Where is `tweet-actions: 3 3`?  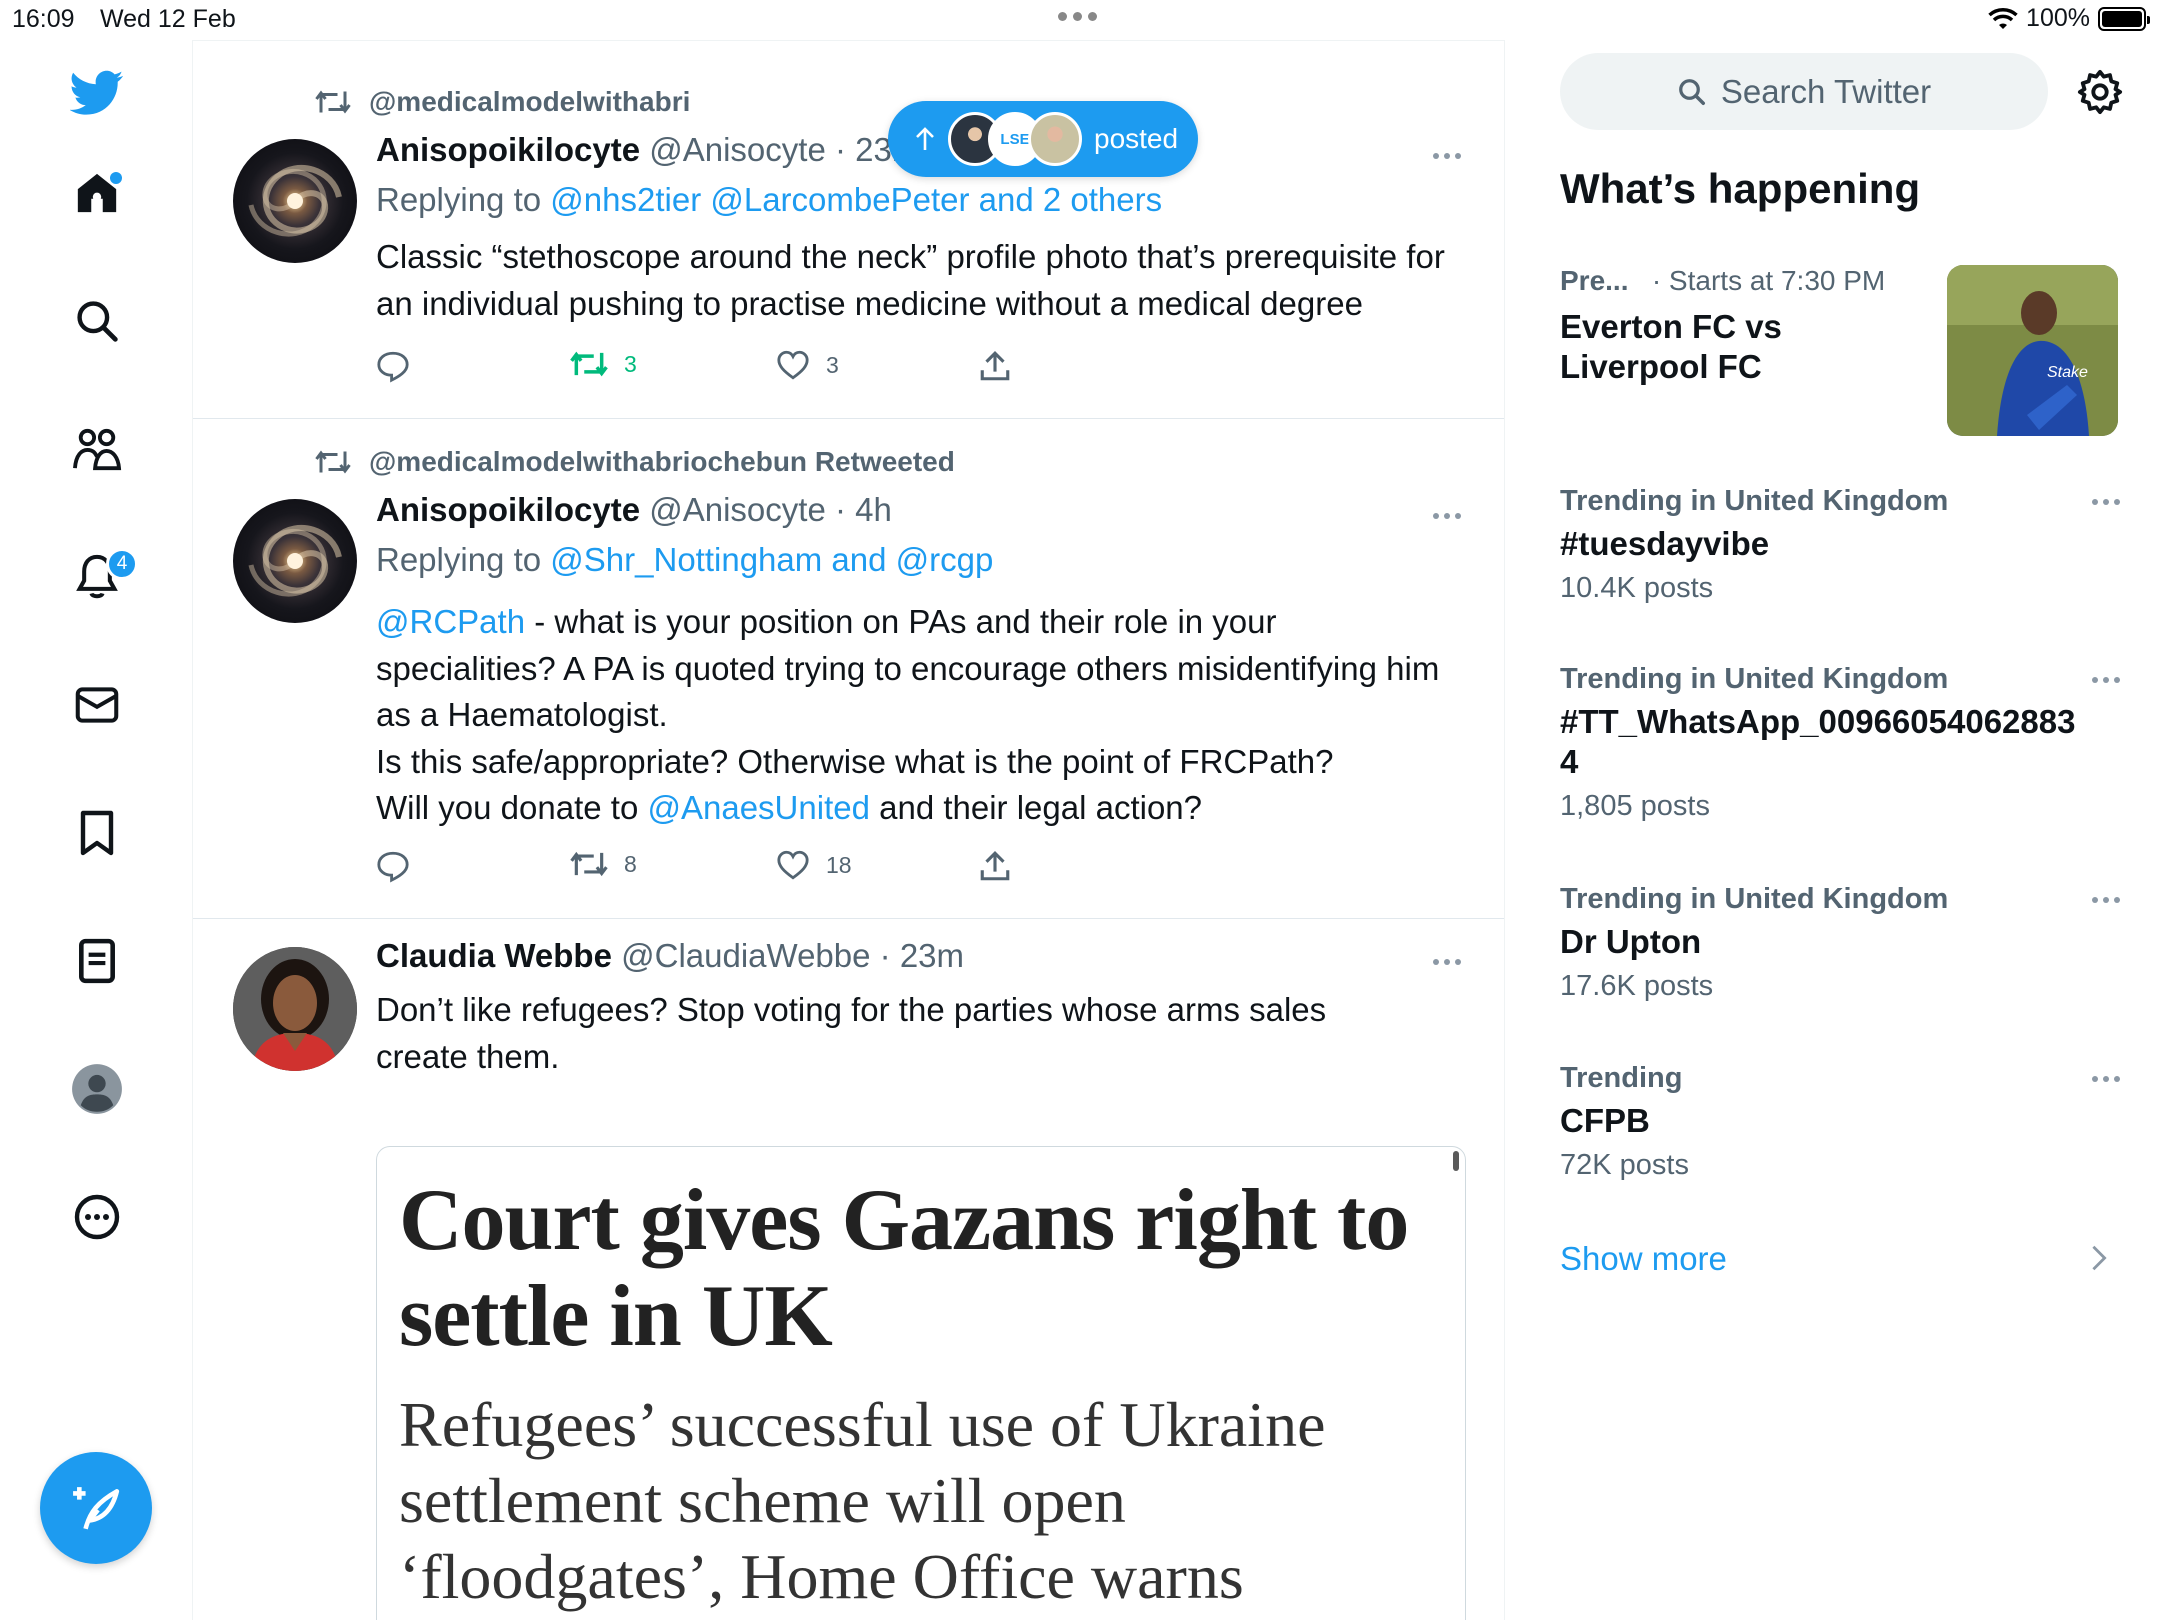
tweet-actions: 3 3 is located at coordinates (726, 369).